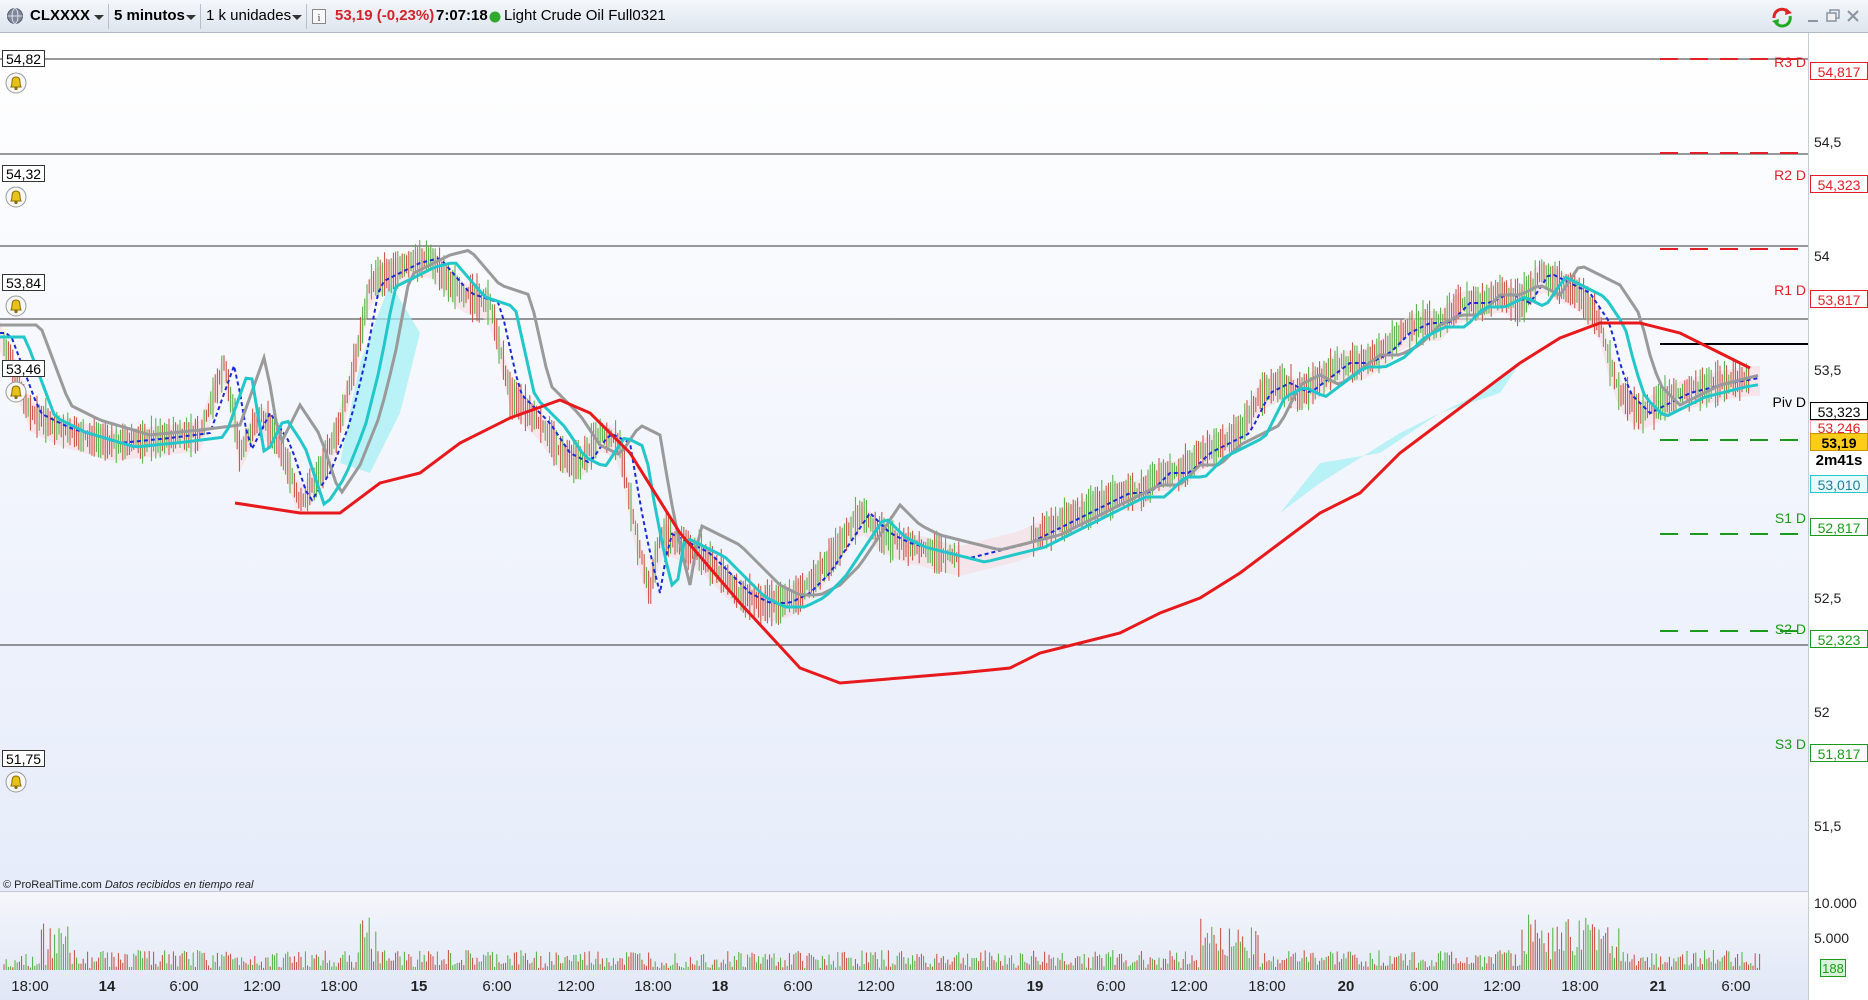 Image resolution: width=1868 pixels, height=1000 pixels. Describe the element at coordinates (1839, 299) in the screenshot. I see `pivot-r1-value: 53,817` at that location.